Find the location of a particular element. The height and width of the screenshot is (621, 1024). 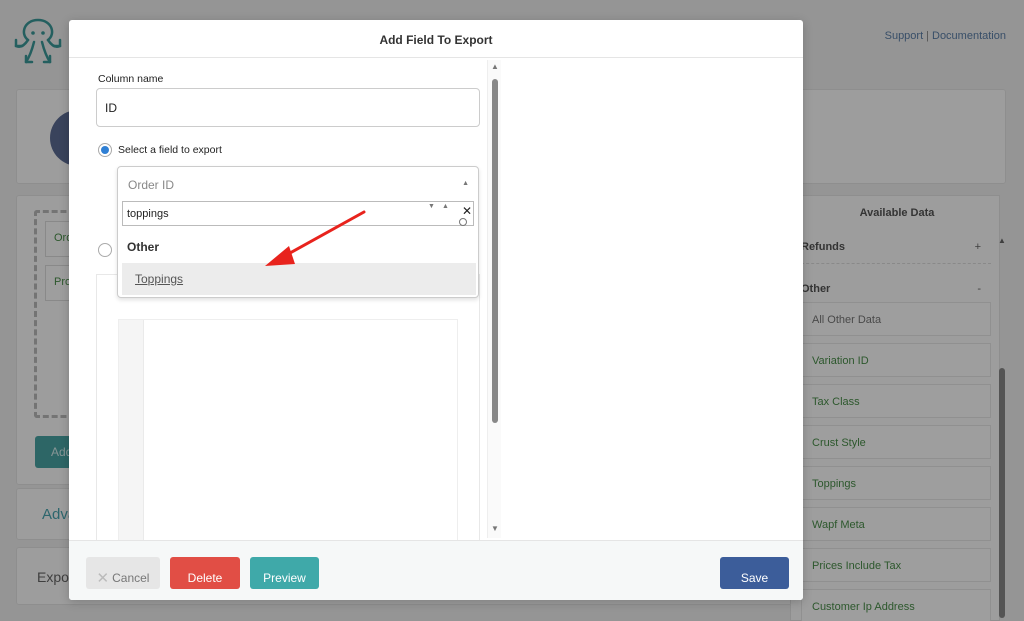

caret-up-icon: ▲ is located at coordinates (465, 183).